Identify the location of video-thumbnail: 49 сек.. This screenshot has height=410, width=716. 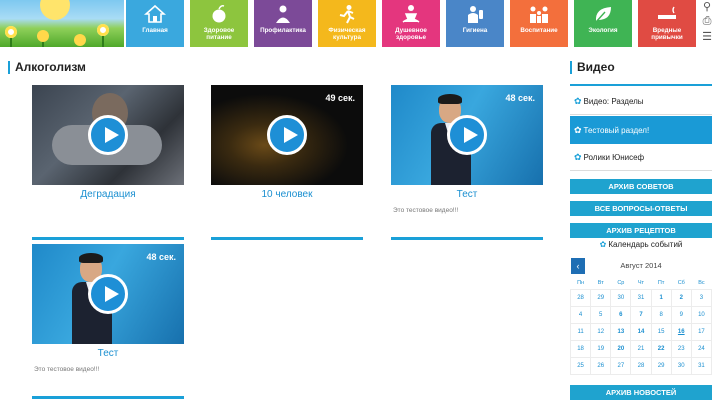
(287, 135).